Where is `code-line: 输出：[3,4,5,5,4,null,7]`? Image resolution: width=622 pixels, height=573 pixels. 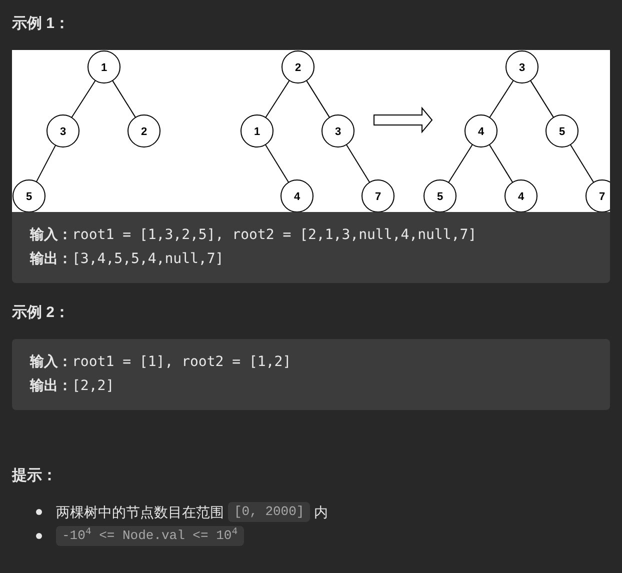 code-line: 输出：[3,4,5,5,4,null,7] is located at coordinates (127, 259).